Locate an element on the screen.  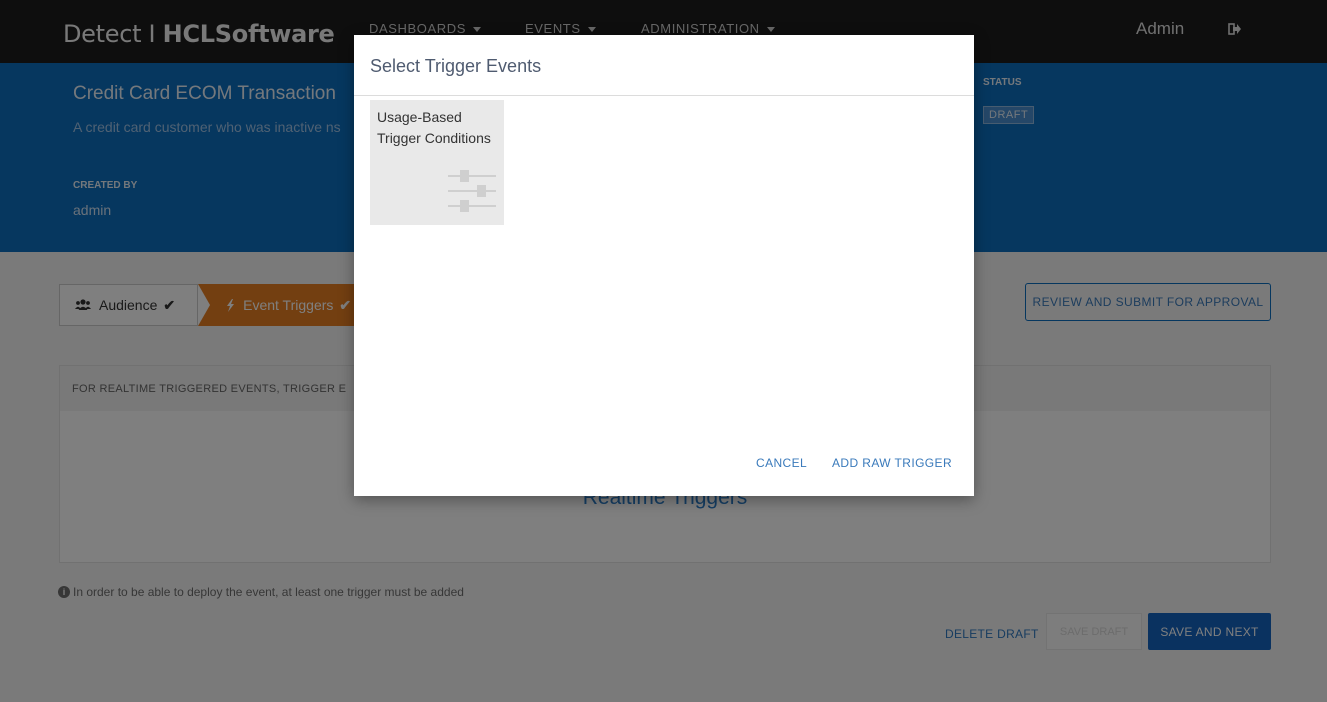
add-raw-trigger-button: ADD RAW TRIGGER is located at coordinates (892, 463).